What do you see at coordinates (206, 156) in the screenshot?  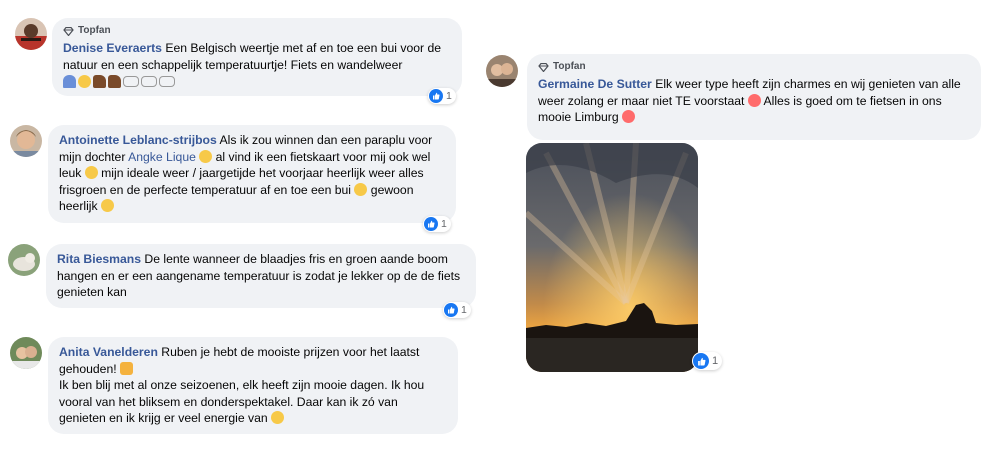 I see `thinking-face-icon` at bounding box center [206, 156].